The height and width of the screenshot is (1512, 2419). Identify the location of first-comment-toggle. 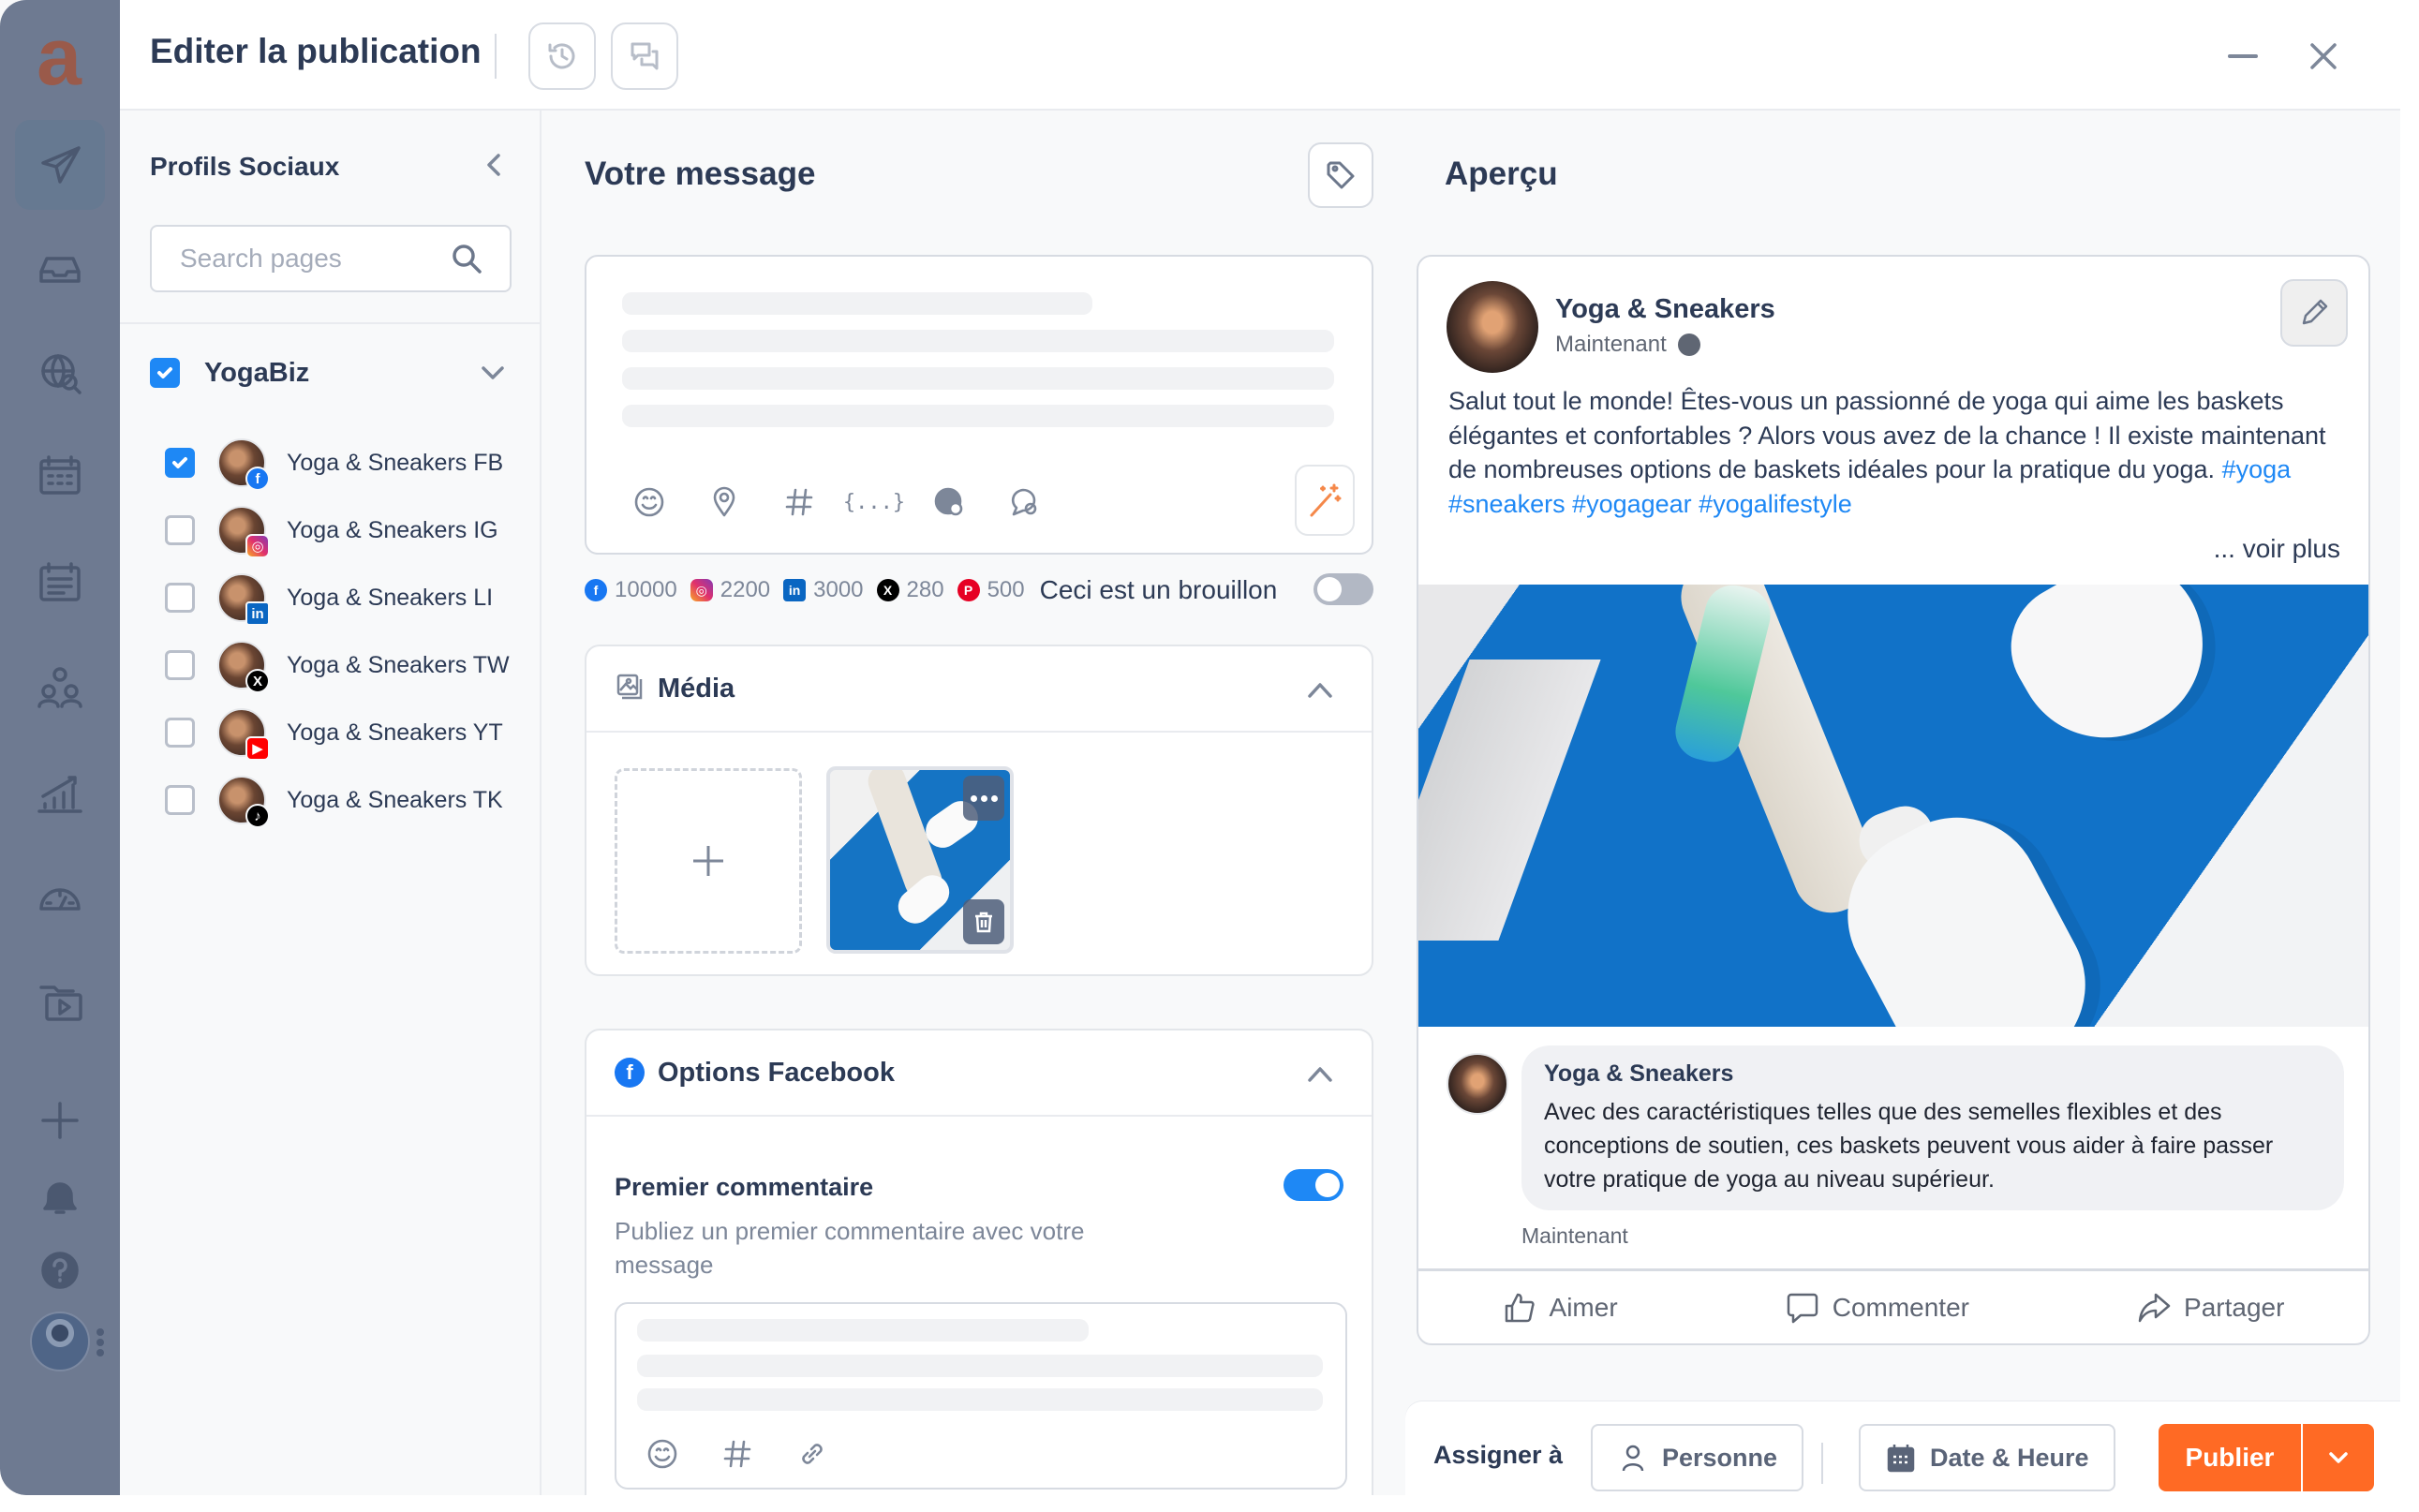
(1313, 1185).